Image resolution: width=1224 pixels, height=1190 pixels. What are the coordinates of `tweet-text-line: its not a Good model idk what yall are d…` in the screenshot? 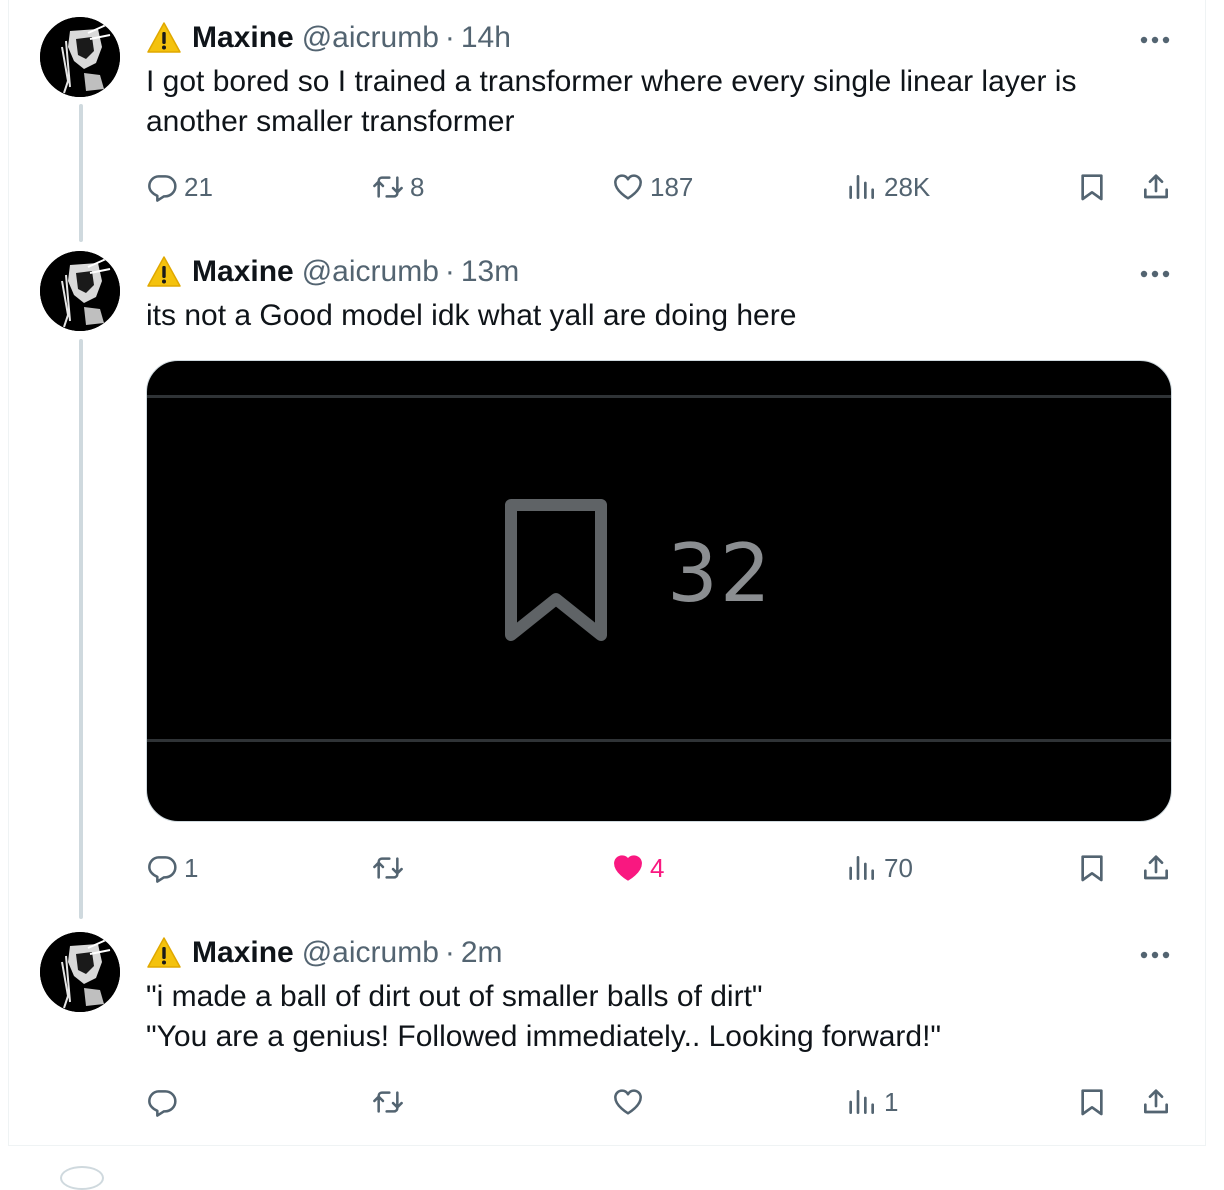 It's located at (471, 315).